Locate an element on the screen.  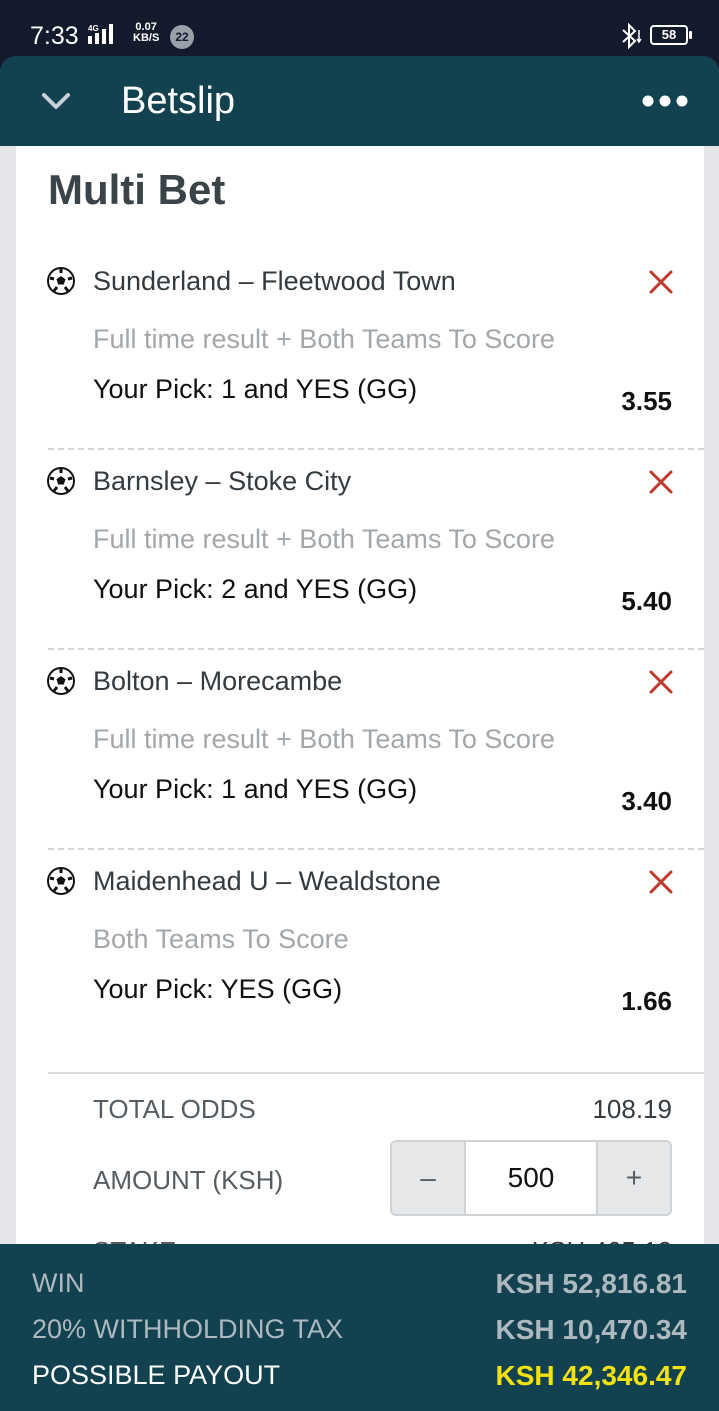
match-name: Sunderland – Fleetwood Town is located at coordinates (274, 281).